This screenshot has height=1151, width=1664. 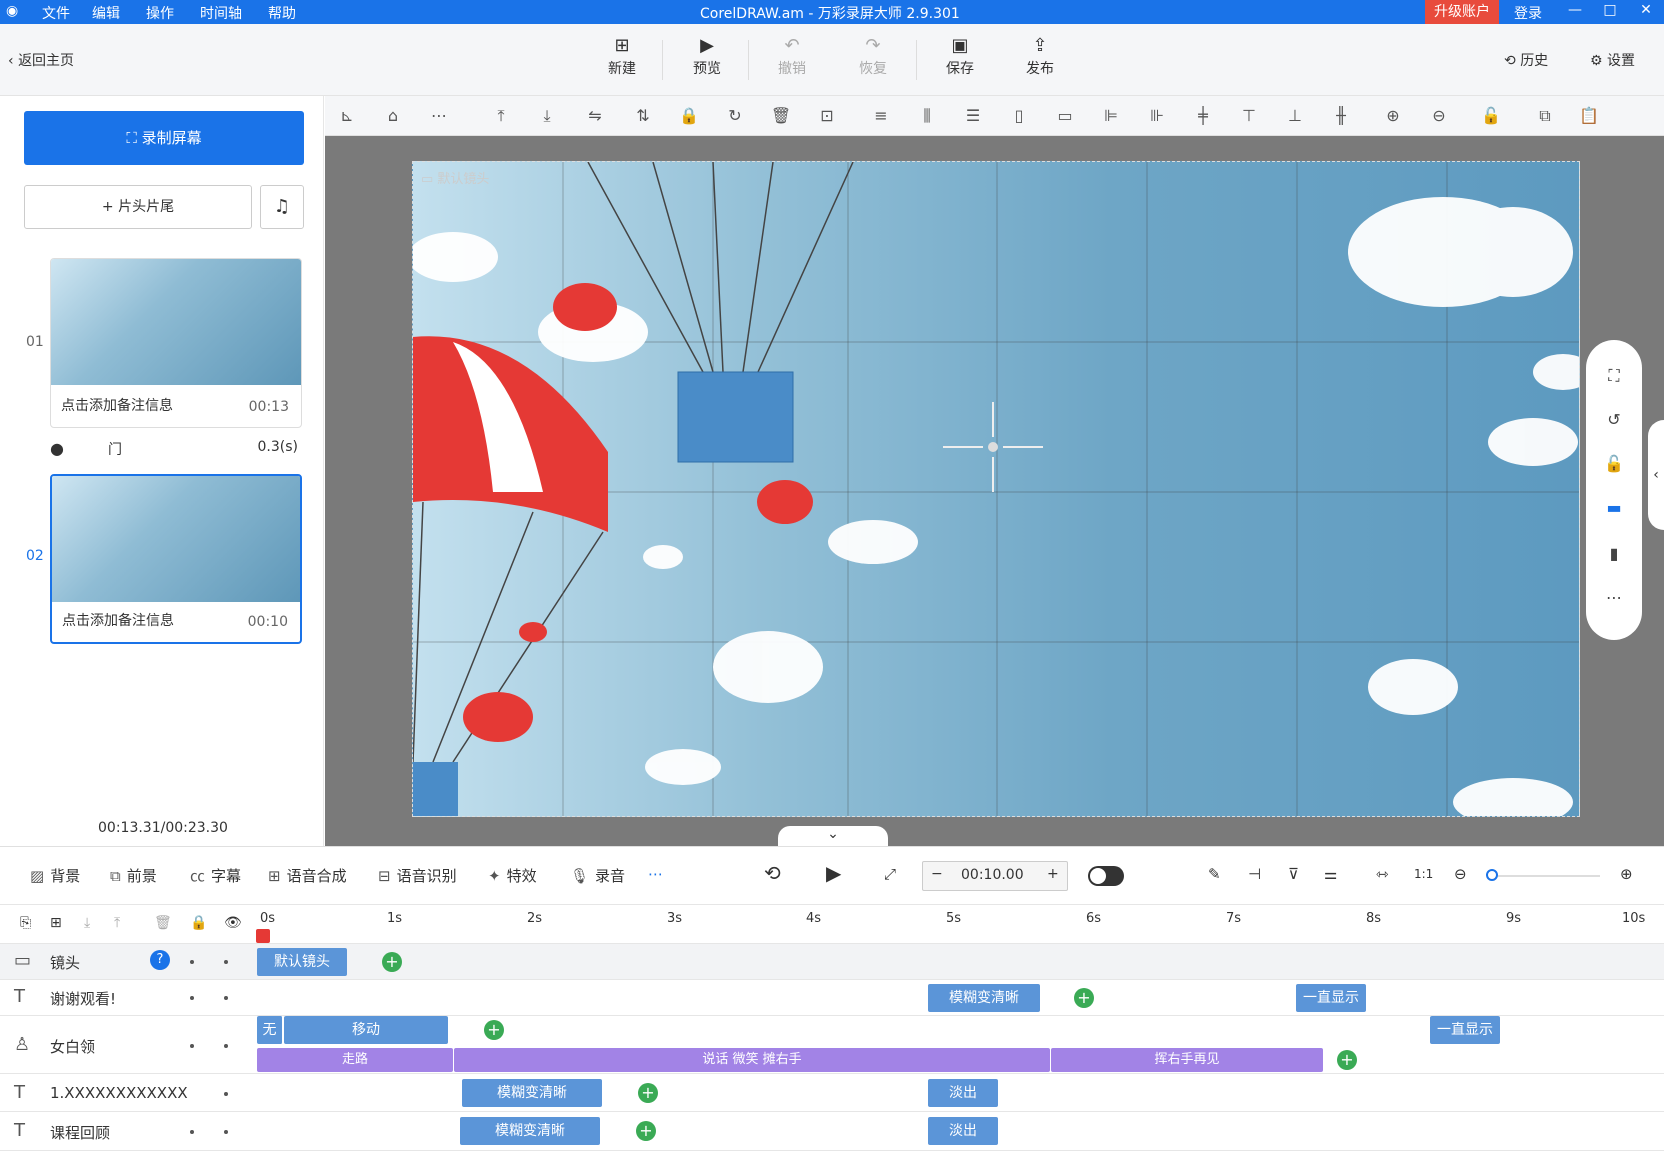 What do you see at coordinates (1614, 556) in the screenshot?
I see `phone-icon: ▮` at bounding box center [1614, 556].